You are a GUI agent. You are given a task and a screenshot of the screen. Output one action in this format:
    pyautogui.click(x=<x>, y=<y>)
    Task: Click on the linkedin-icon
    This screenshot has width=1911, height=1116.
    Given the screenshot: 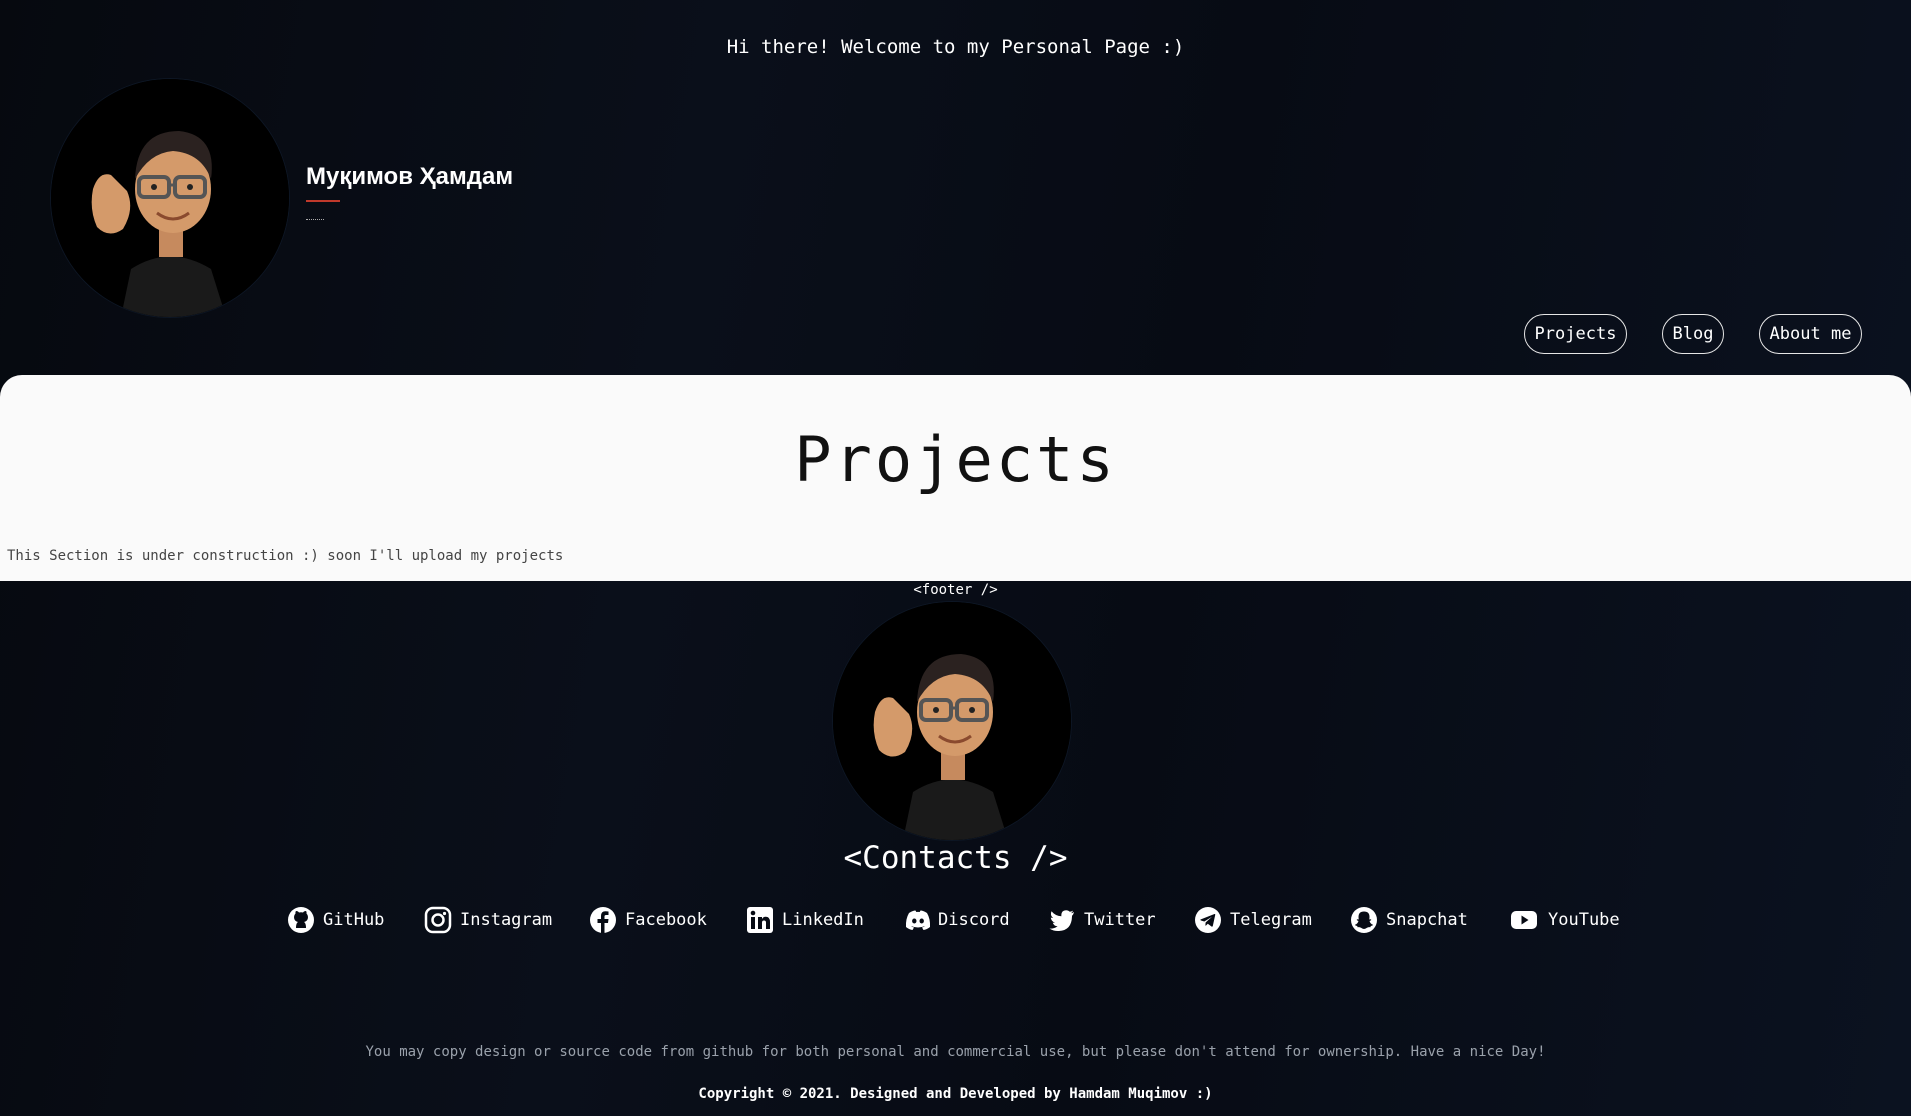 What is the action you would take?
    pyautogui.click(x=760, y=920)
    